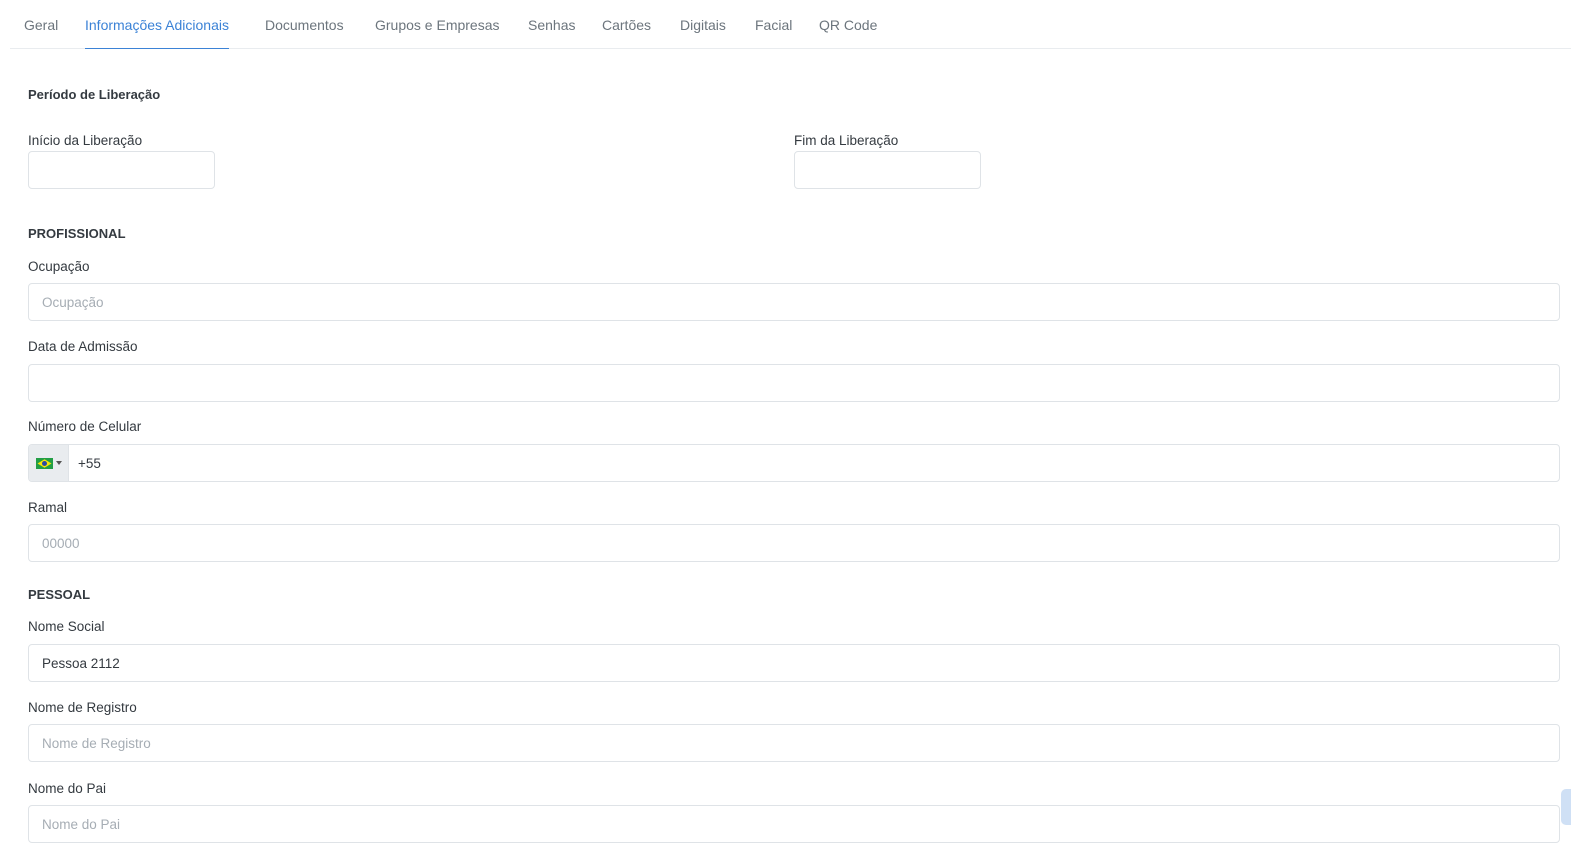  I want to click on registry-name-label: Nome de Registro, so click(82, 707).